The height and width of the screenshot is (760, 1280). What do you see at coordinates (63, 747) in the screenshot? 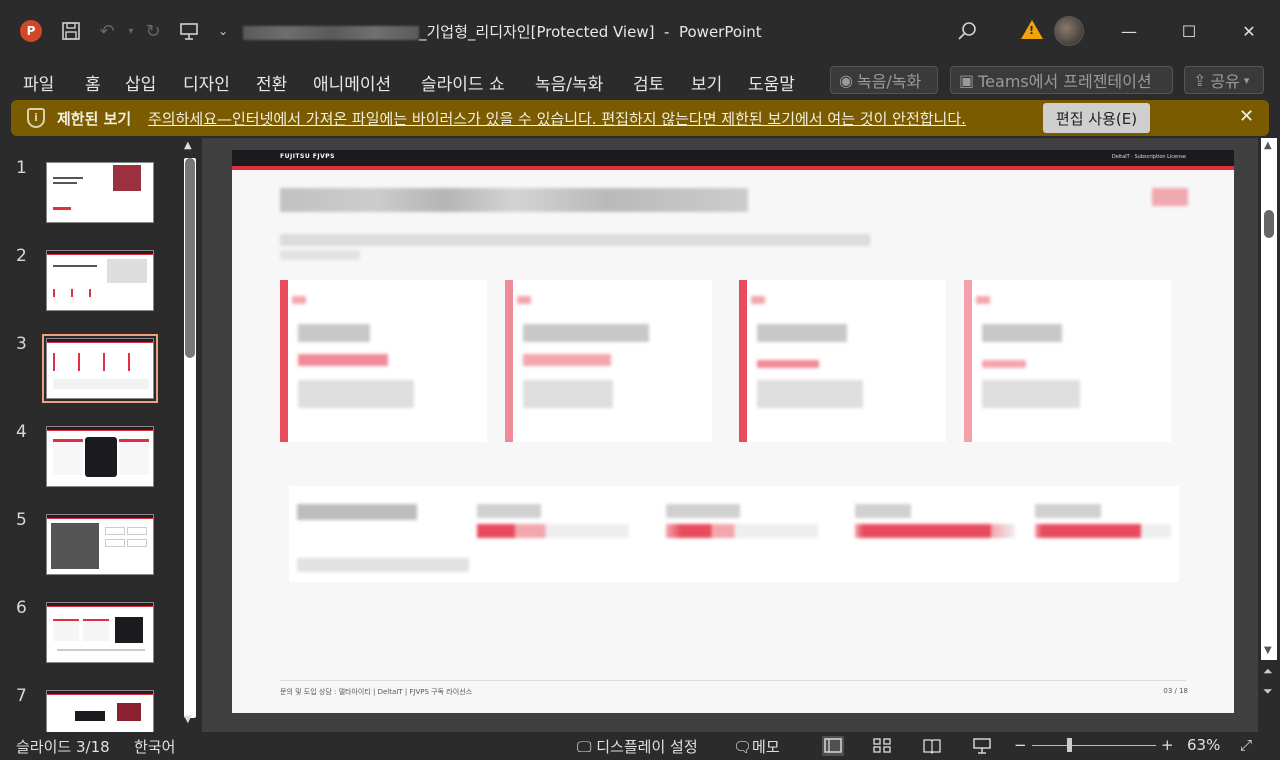
I see `slide-counter: 슬라이드 3/18` at bounding box center [63, 747].